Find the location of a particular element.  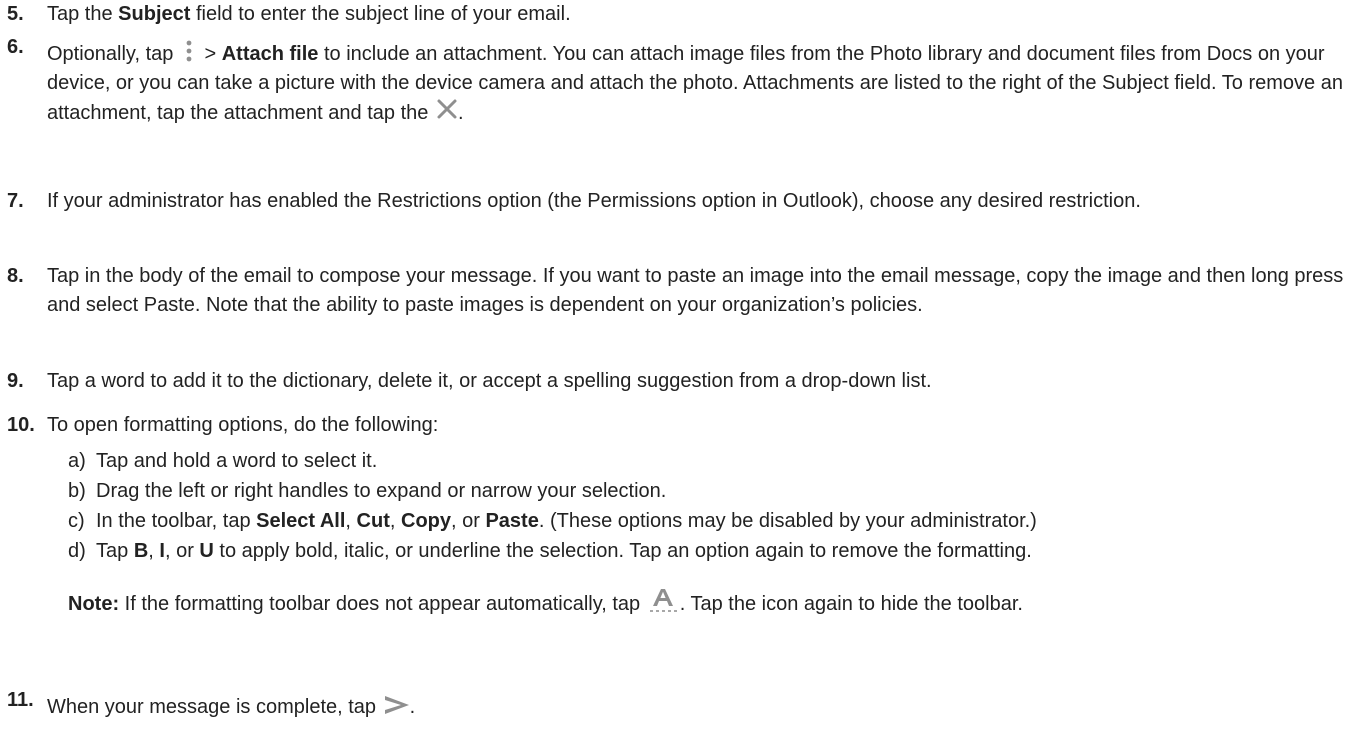

ui-term-bold: B is located at coordinates (141, 551).